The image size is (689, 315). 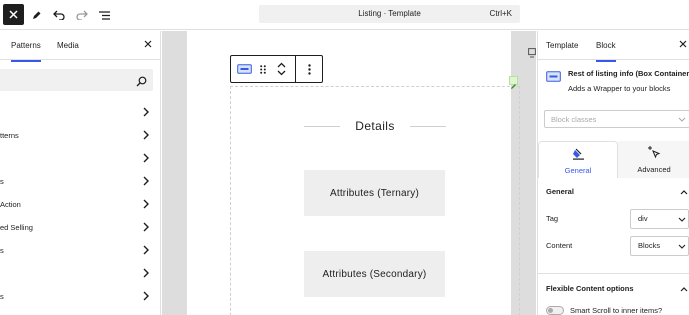 I want to click on block-type-button, so click(x=244, y=69).